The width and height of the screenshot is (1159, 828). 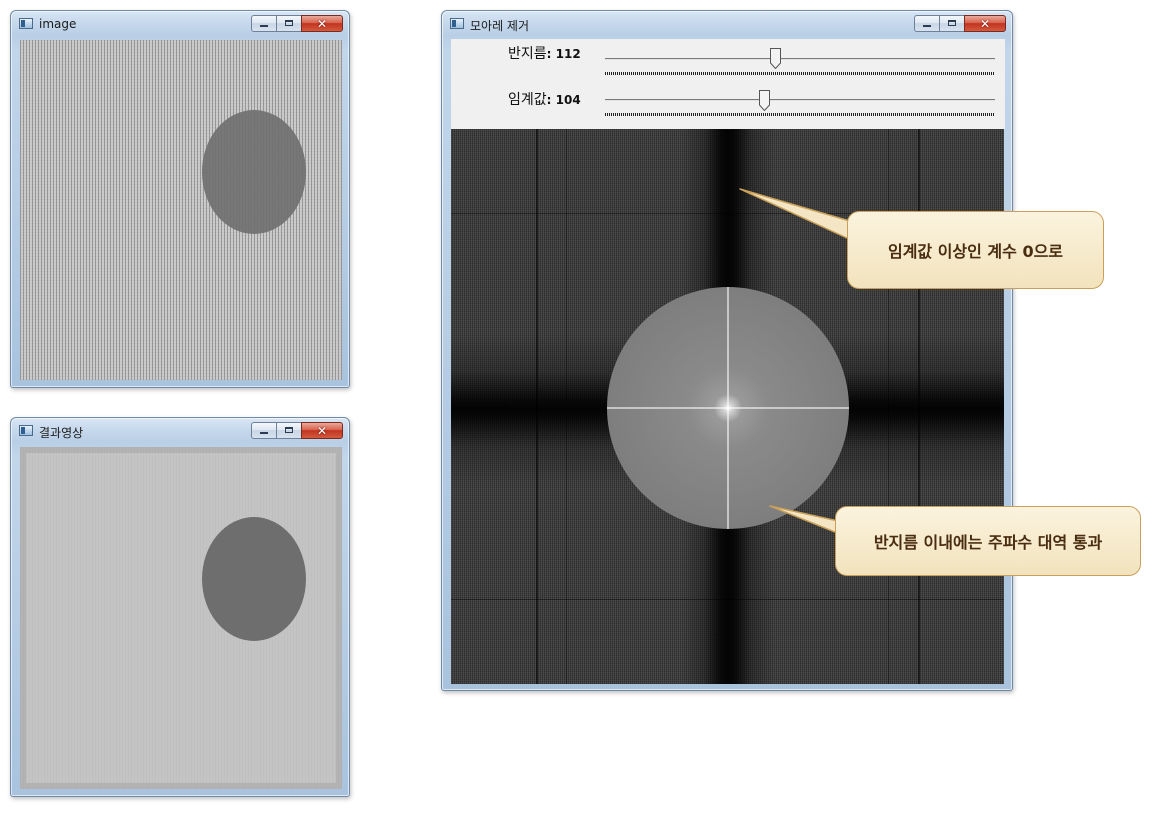 What do you see at coordinates (800, 100) in the screenshot?
I see `threshold-track` at bounding box center [800, 100].